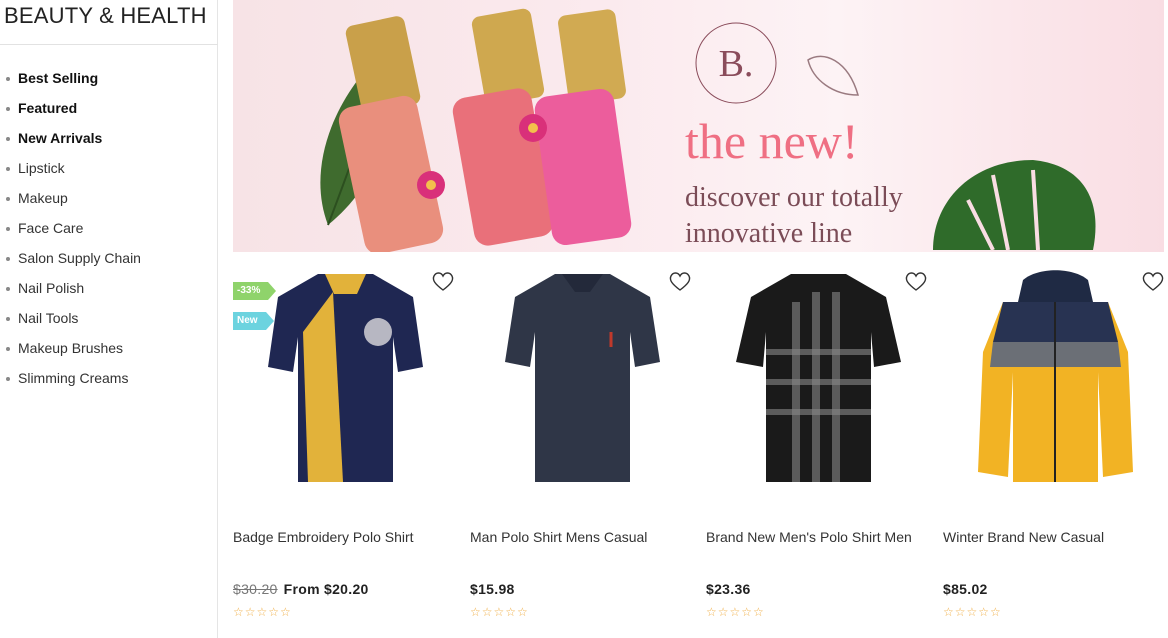 This screenshot has height=638, width=1168. Describe the element at coordinates (79, 258) in the screenshot. I see `category-label: Salon Supply Chain` at that location.